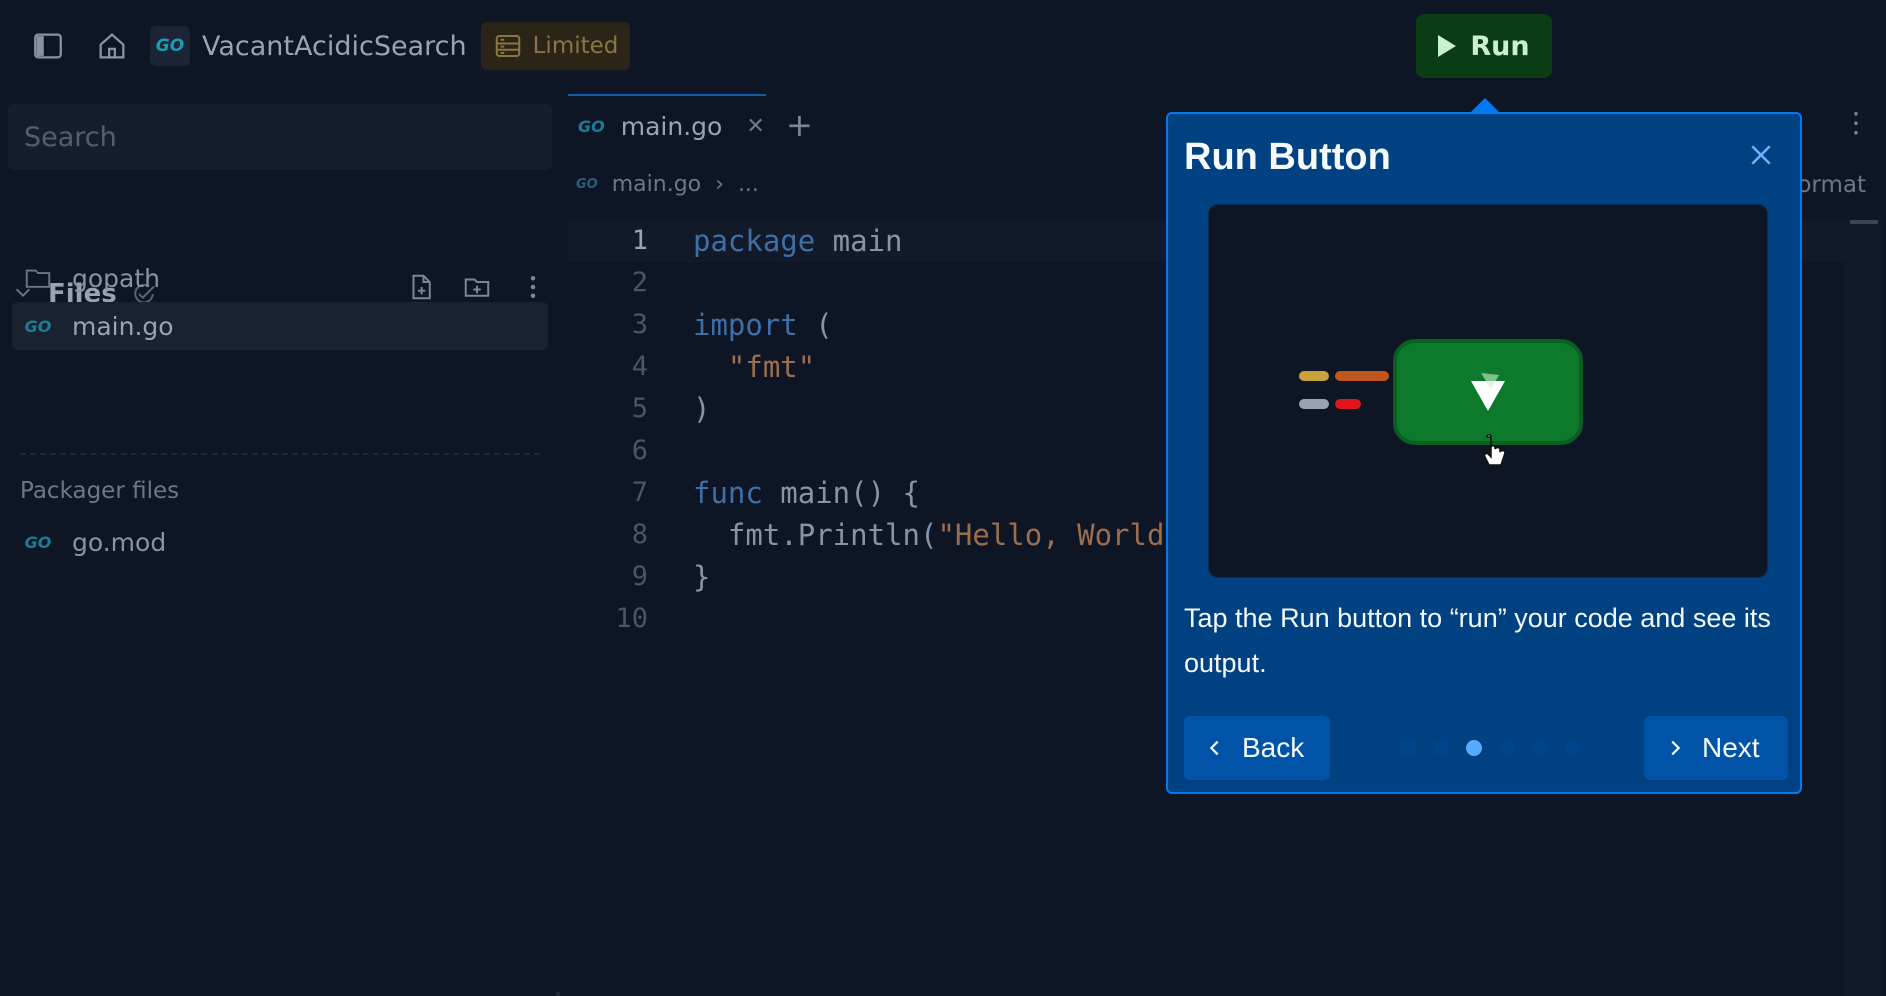  What do you see at coordinates (798, 241) in the screenshot?
I see `code-line: package main` at bounding box center [798, 241].